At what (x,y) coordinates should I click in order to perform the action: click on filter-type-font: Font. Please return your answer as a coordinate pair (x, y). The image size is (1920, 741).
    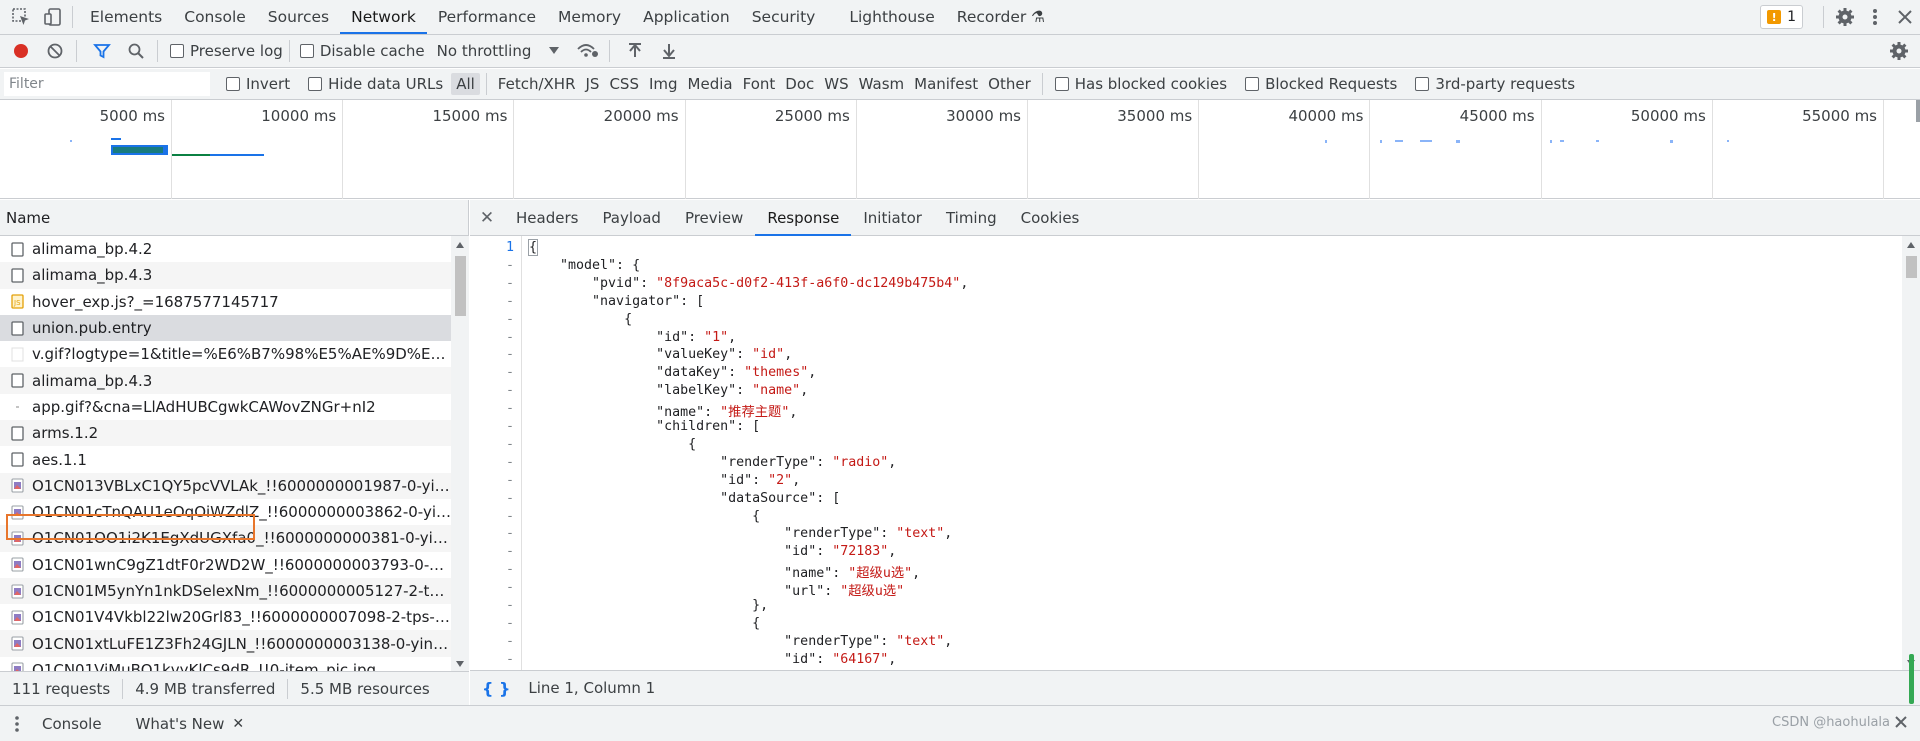
    Looking at the image, I should click on (759, 84).